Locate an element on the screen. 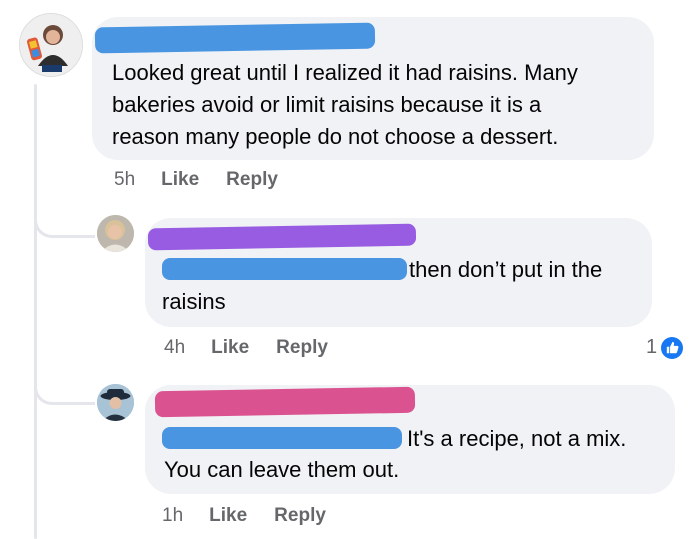 The height and width of the screenshot is (539, 700). comment-actions: 1h Like Reply is located at coordinates (244, 516).